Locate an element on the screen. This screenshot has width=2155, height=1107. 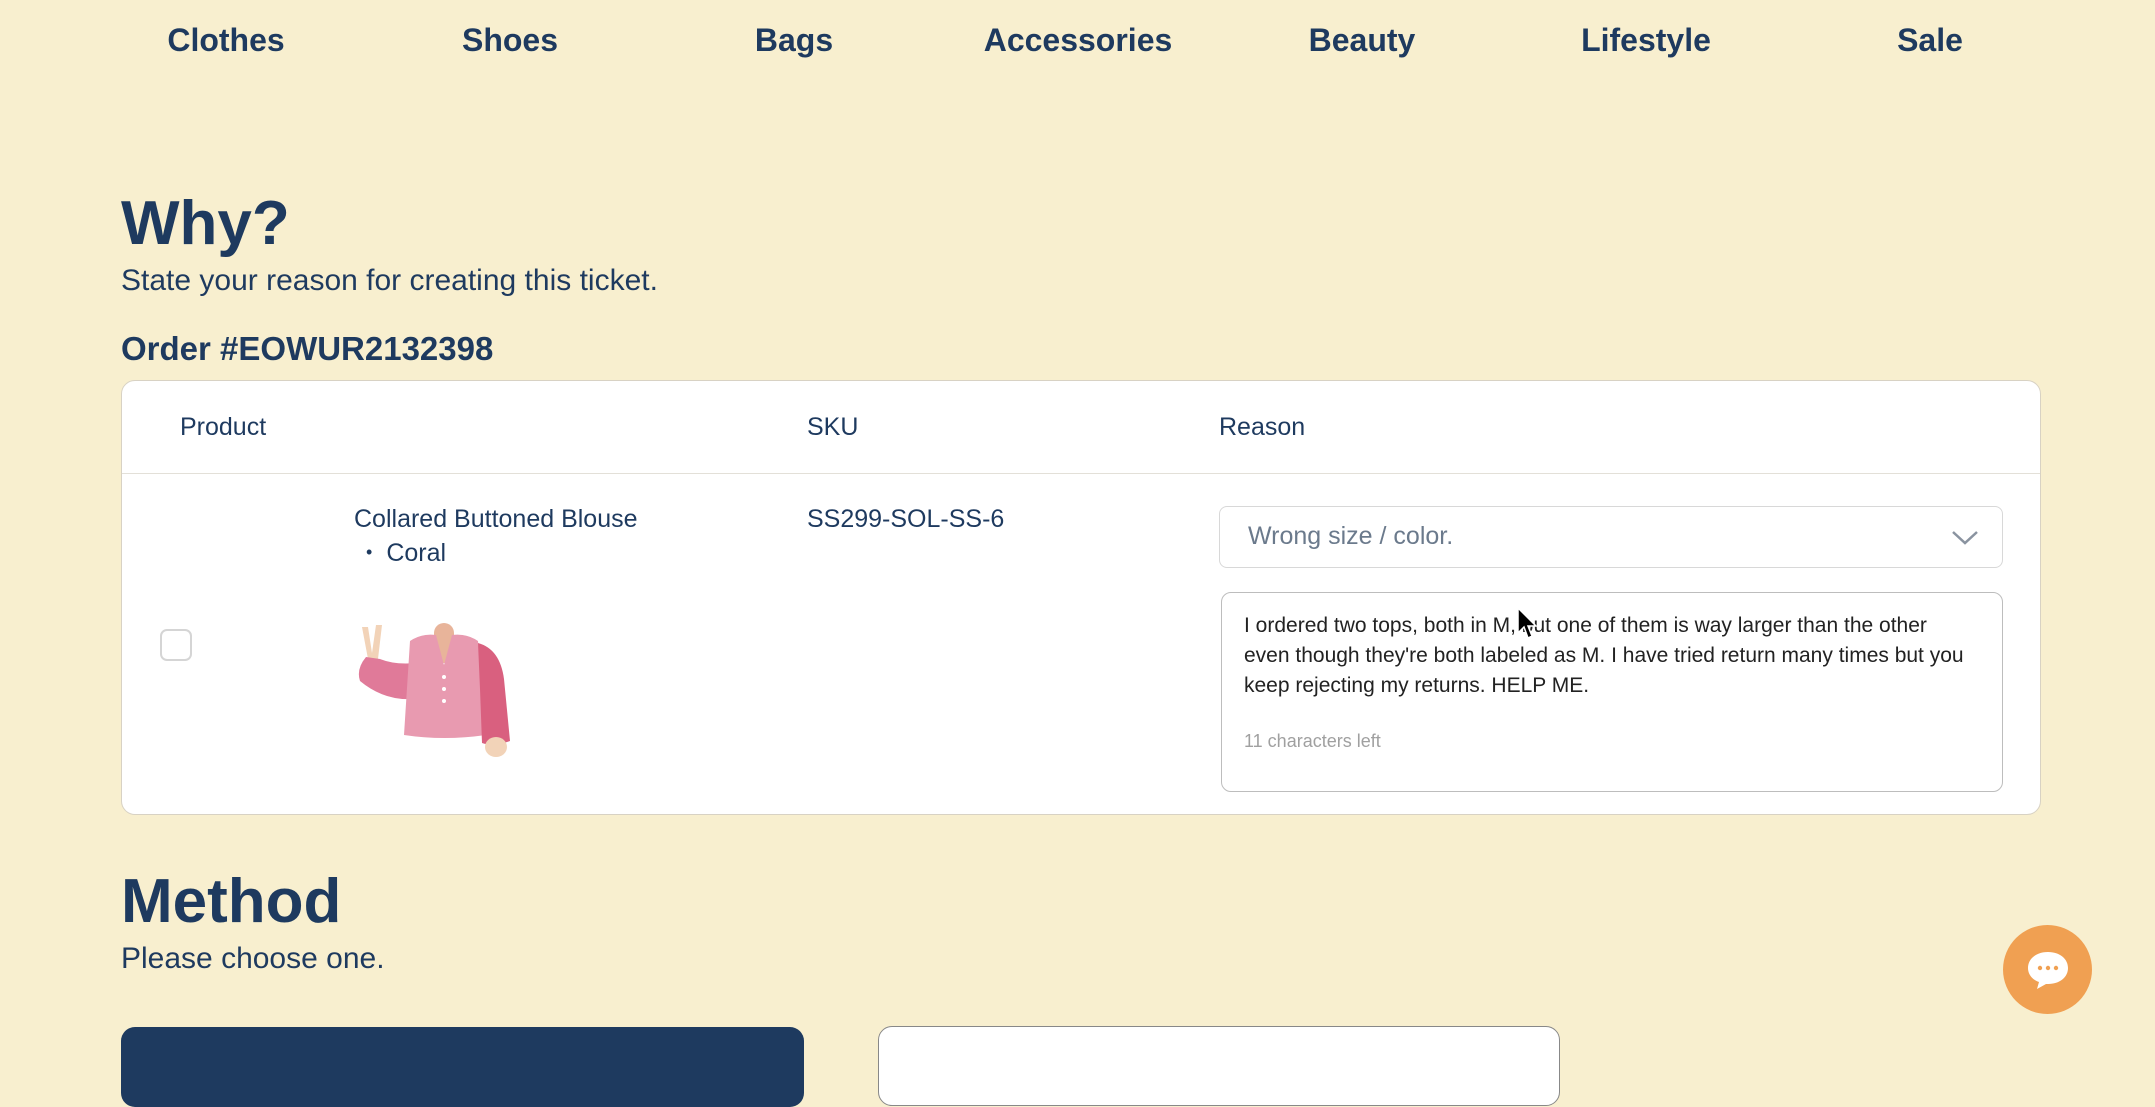
reason-select-value: Wrong size / color. is located at coordinates (1351, 536).